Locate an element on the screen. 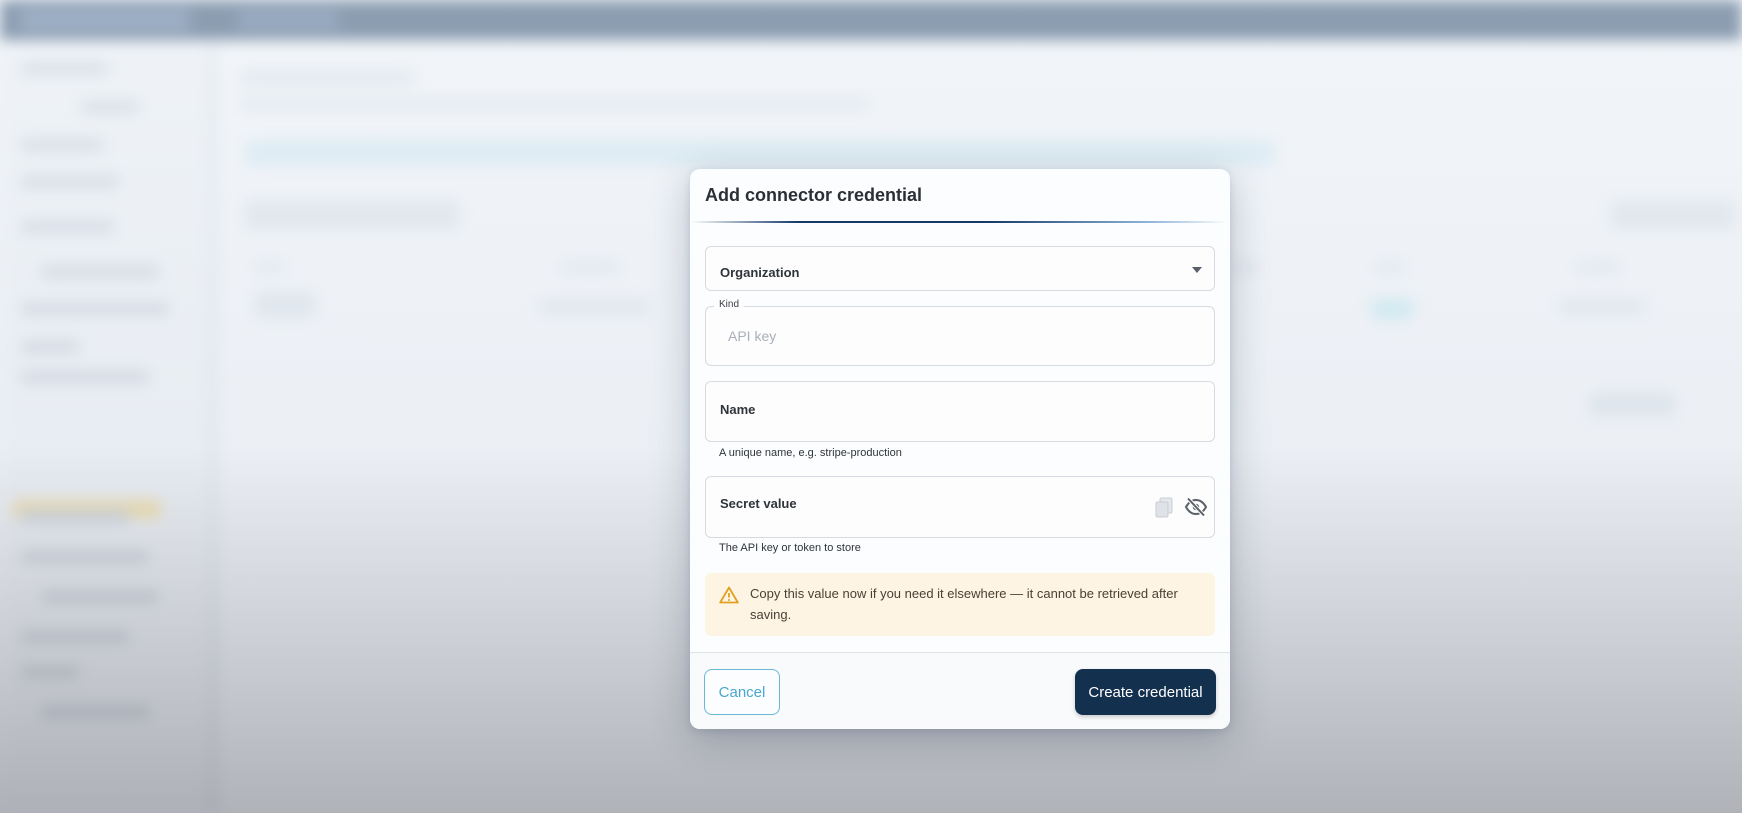 This screenshot has height=813, width=1742. secret-helper-text: The API key or token to store is located at coordinates (790, 548).